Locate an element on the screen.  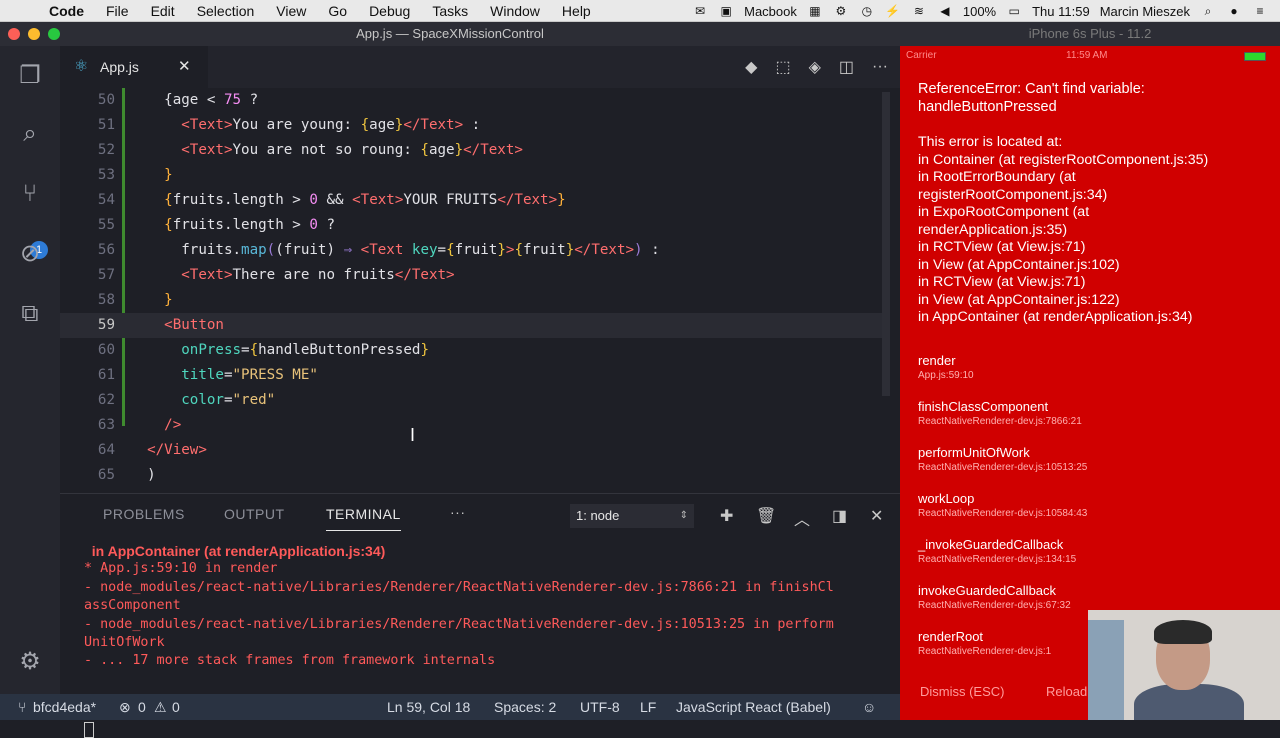
extensions-icon: ⧉ is located at coordinates (30, 314).